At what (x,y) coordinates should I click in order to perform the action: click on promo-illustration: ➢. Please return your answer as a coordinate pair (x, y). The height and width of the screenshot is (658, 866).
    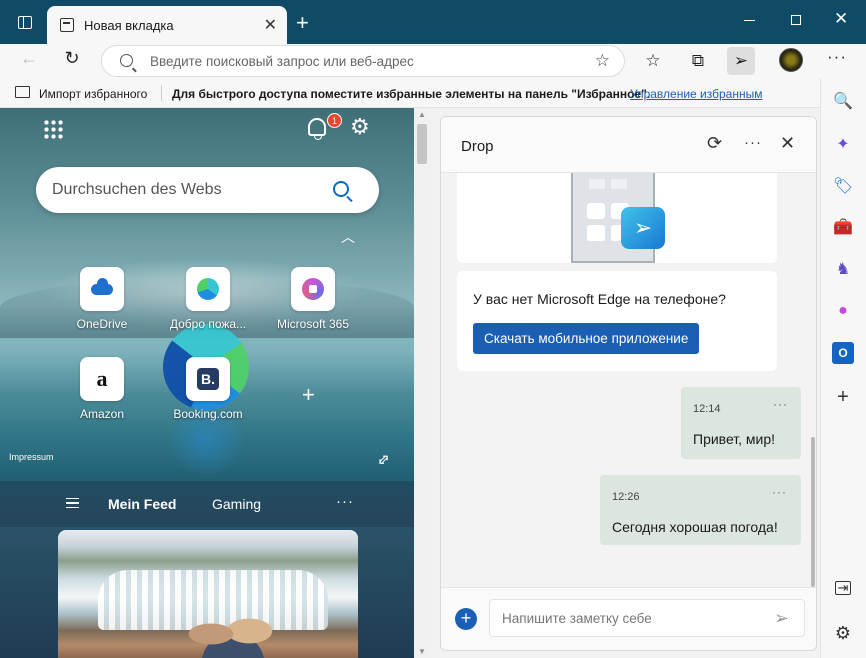
    Looking at the image, I should click on (617, 218).